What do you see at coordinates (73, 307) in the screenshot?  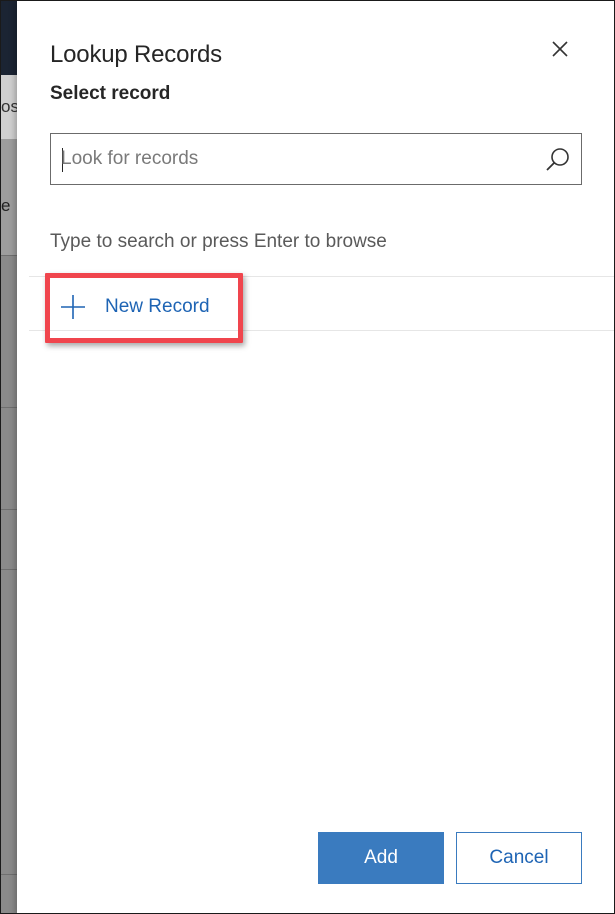 I see `plus-icon` at bounding box center [73, 307].